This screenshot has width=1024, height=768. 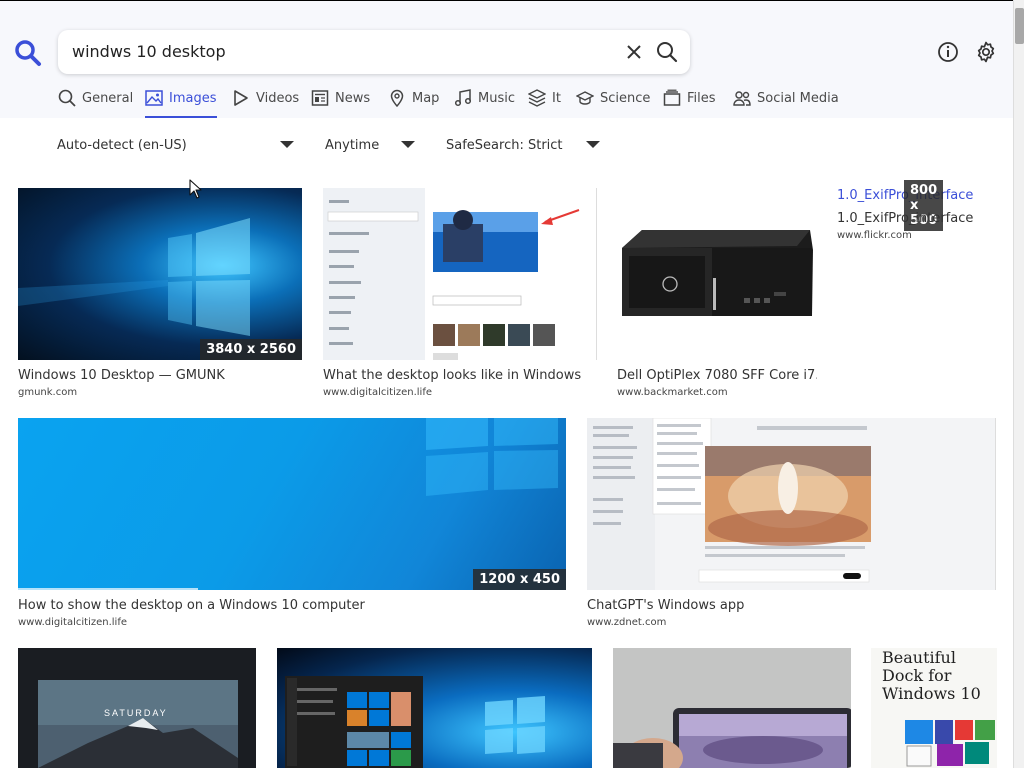 What do you see at coordinates (798, 98) in the screenshot?
I see `tab-label: Social Media` at bounding box center [798, 98].